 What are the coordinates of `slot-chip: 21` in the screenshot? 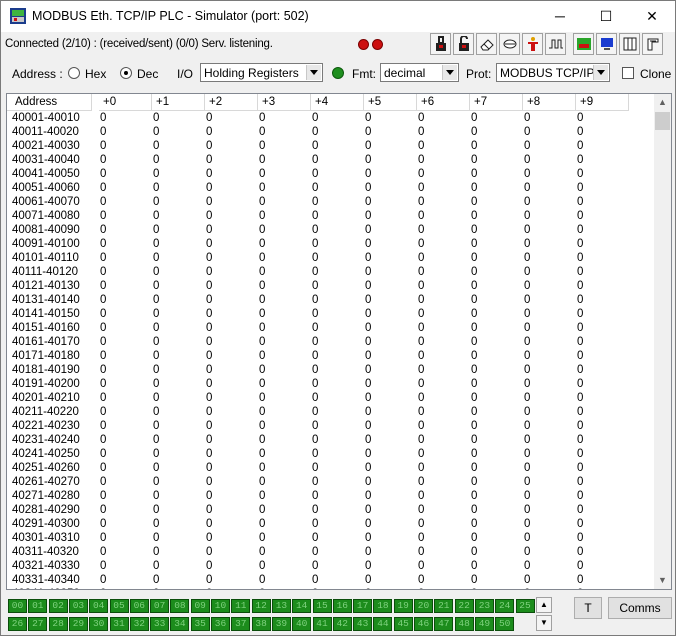 It's located at (444, 606).